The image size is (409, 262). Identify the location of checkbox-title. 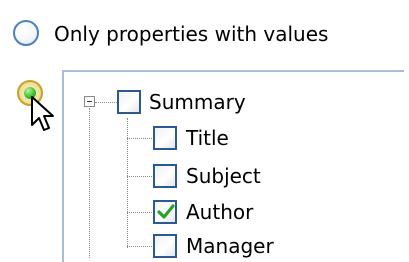
(165, 138).